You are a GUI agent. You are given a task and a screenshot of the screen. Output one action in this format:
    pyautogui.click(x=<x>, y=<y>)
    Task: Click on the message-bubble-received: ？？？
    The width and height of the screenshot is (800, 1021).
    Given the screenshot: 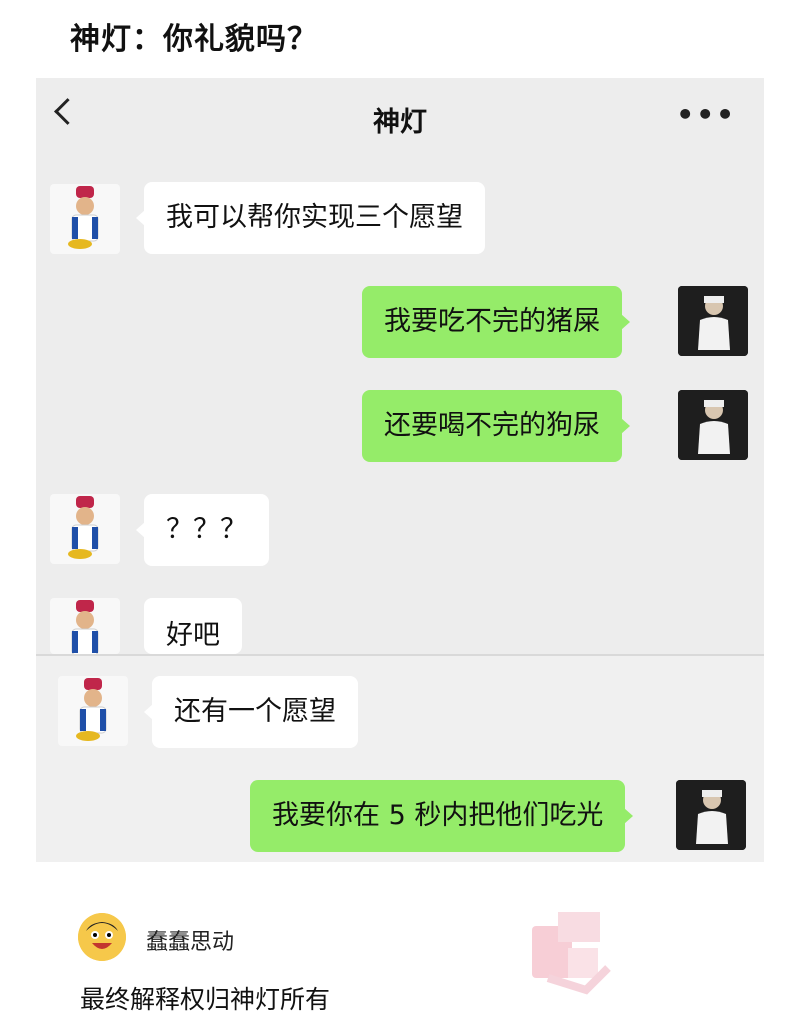 What is the action you would take?
    pyautogui.click(x=202, y=530)
    